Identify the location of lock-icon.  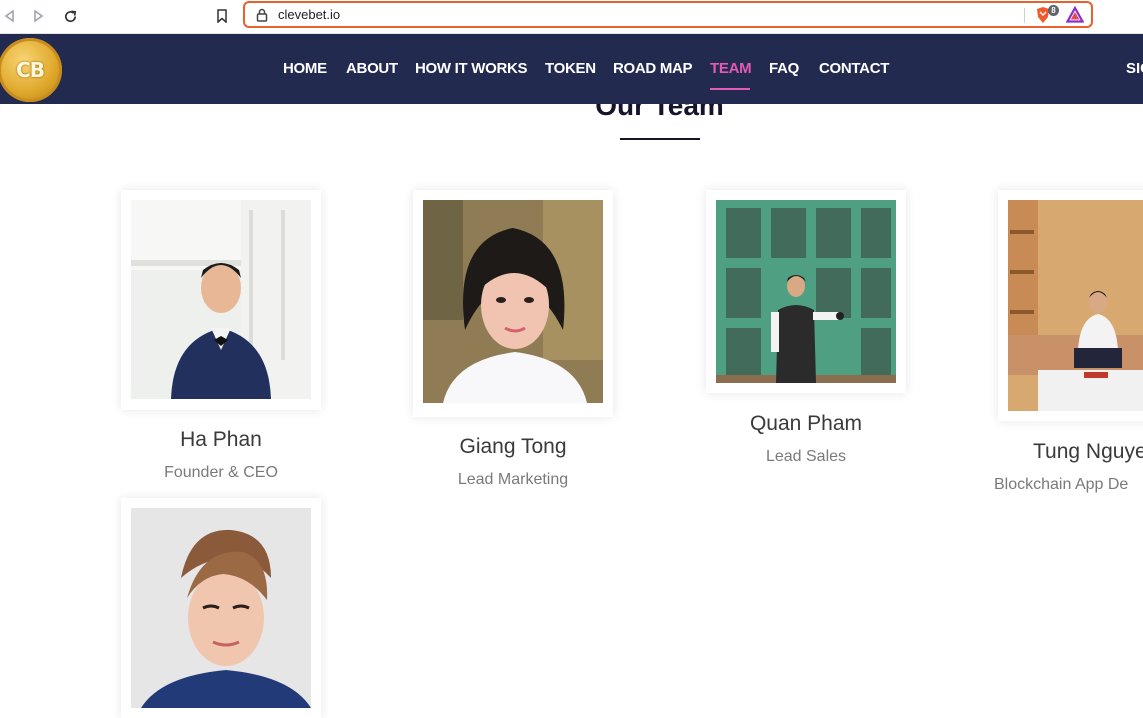
(262, 15).